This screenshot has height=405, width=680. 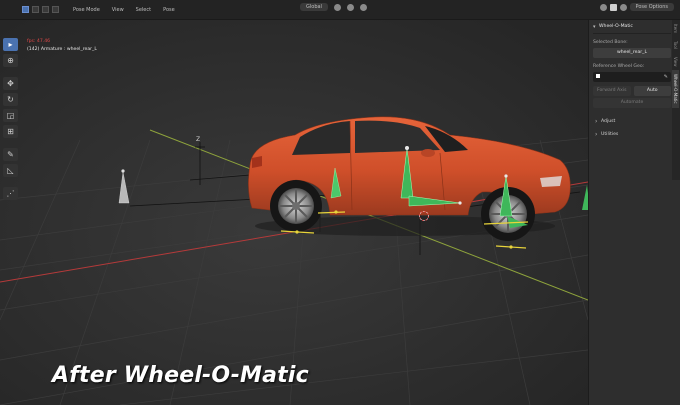 What do you see at coordinates (10, 154) in the screenshot?
I see `annotate-tool-icon: ✎` at bounding box center [10, 154].